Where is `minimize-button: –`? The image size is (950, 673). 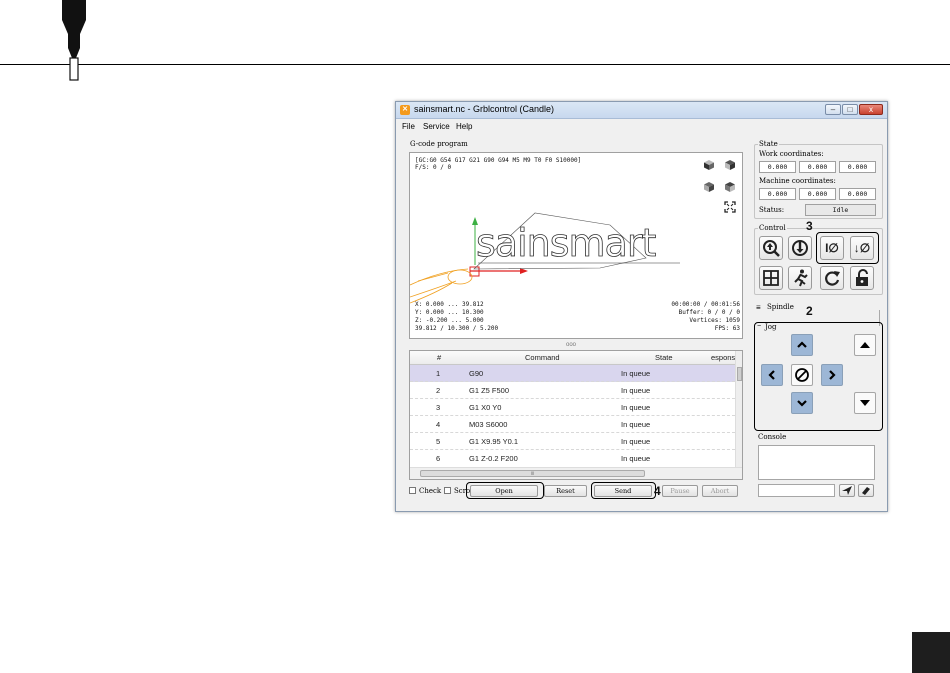 minimize-button: – is located at coordinates (833, 109).